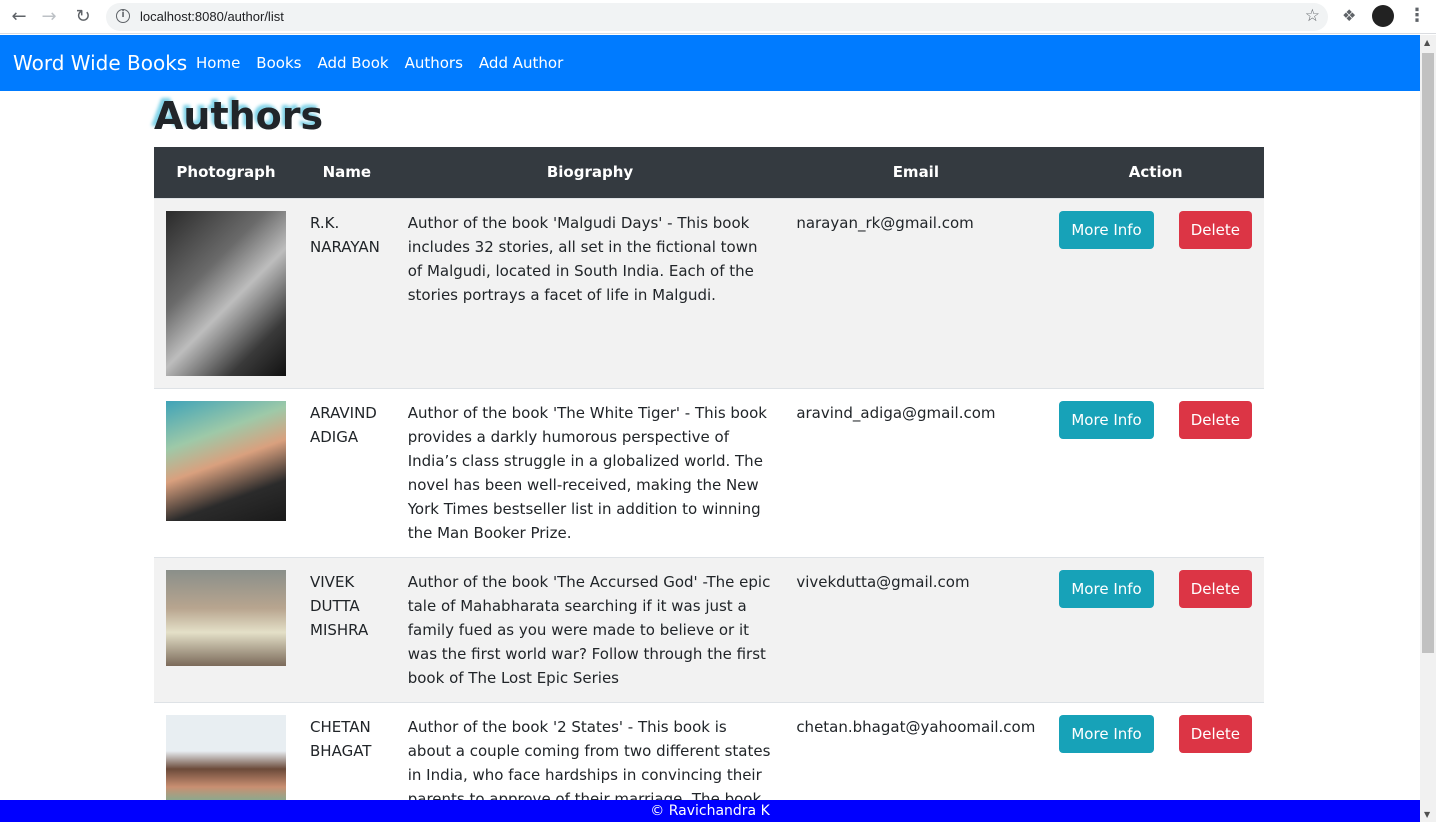 Image resolution: width=1436 pixels, height=822 pixels. Describe the element at coordinates (226, 172) in the screenshot. I see `header-photograph: Photograph` at that location.